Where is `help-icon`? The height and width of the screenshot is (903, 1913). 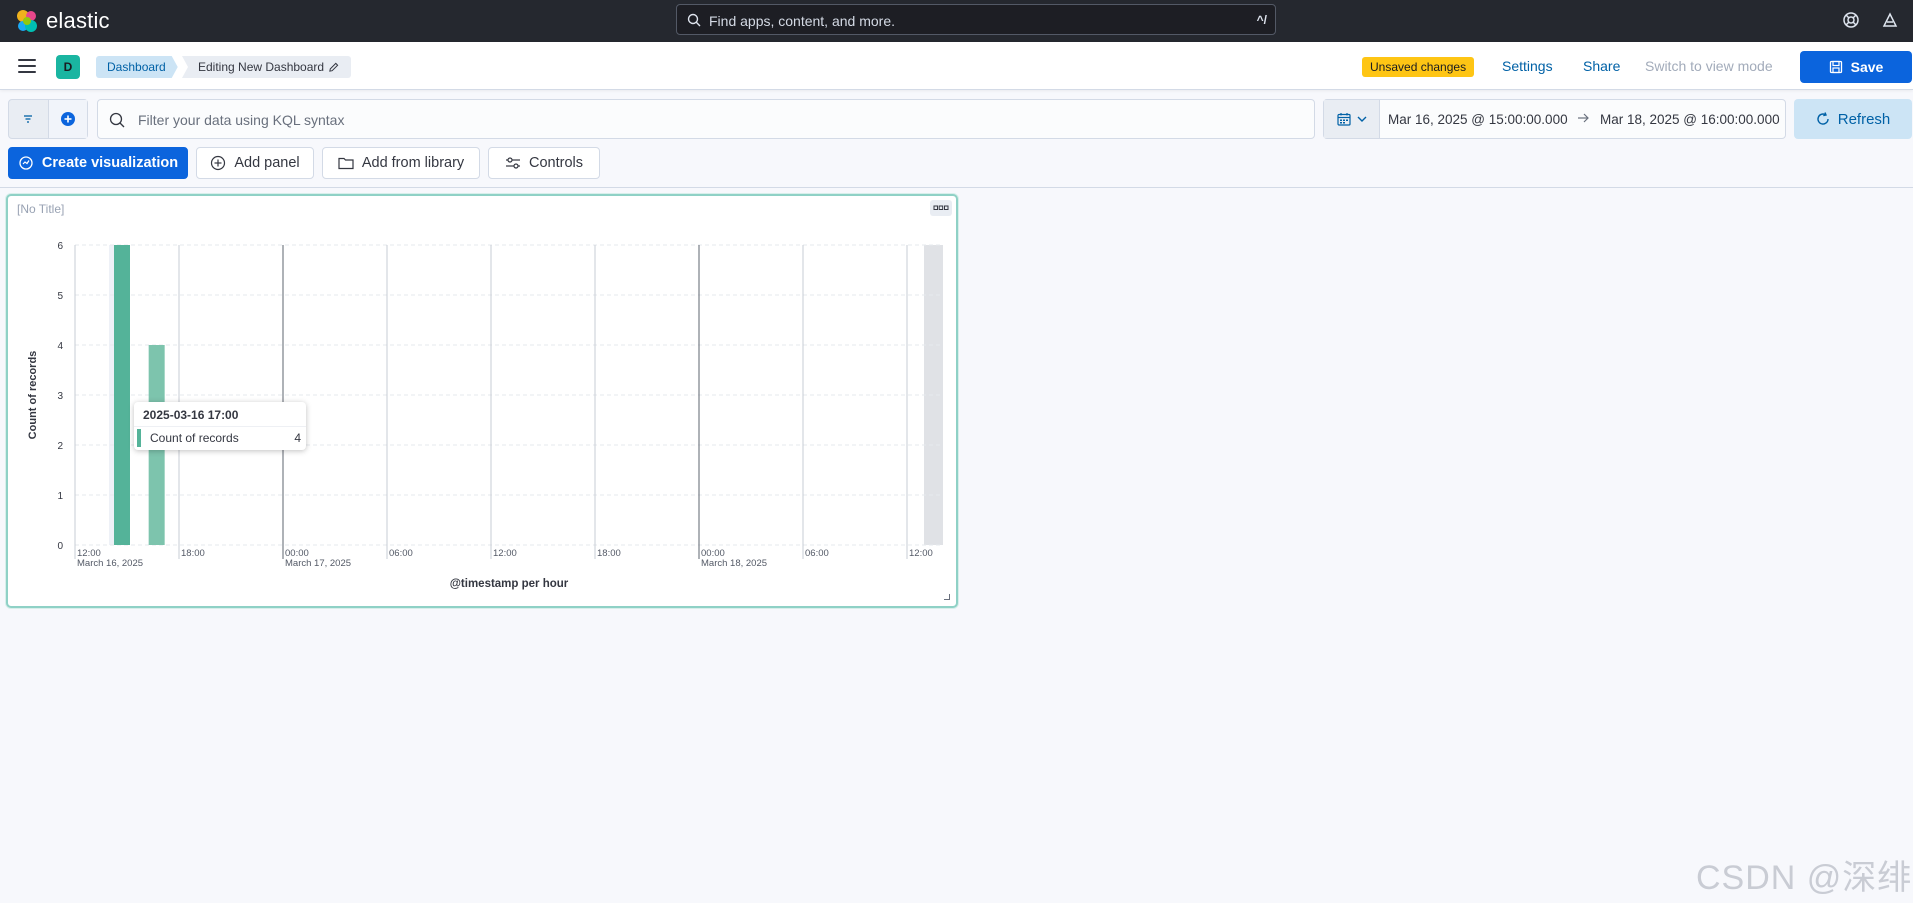
help-icon is located at coordinates (1851, 20).